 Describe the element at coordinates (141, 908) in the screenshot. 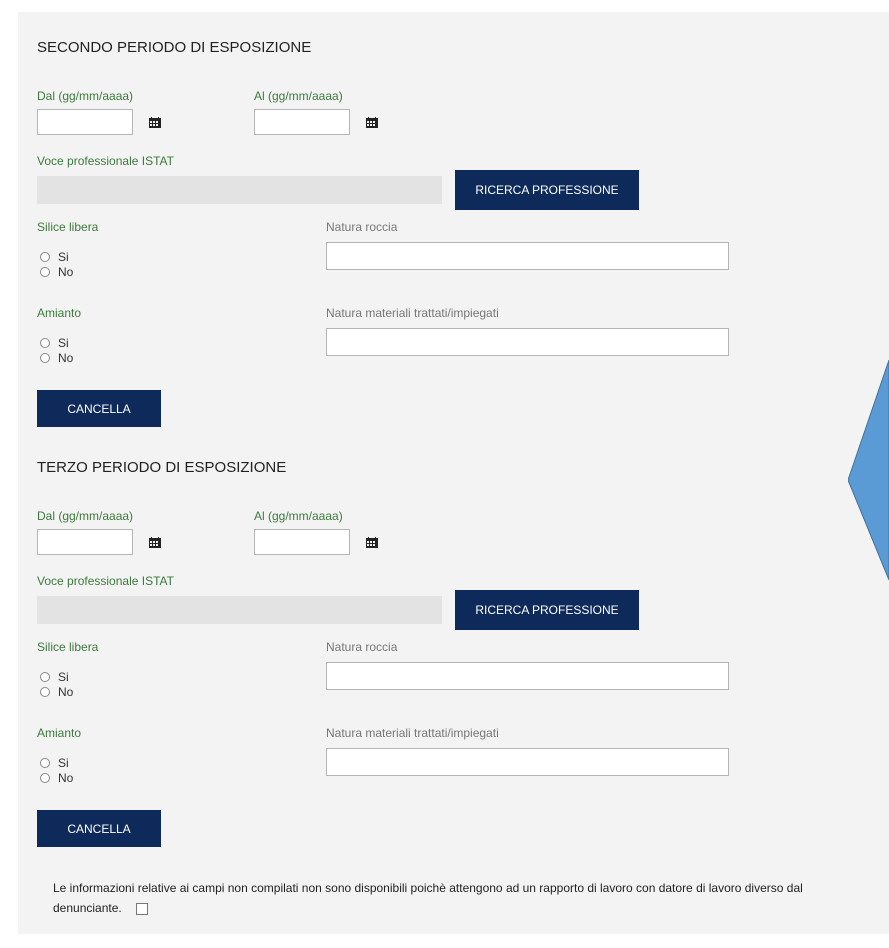

I see `disclaimer-checkbox` at that location.